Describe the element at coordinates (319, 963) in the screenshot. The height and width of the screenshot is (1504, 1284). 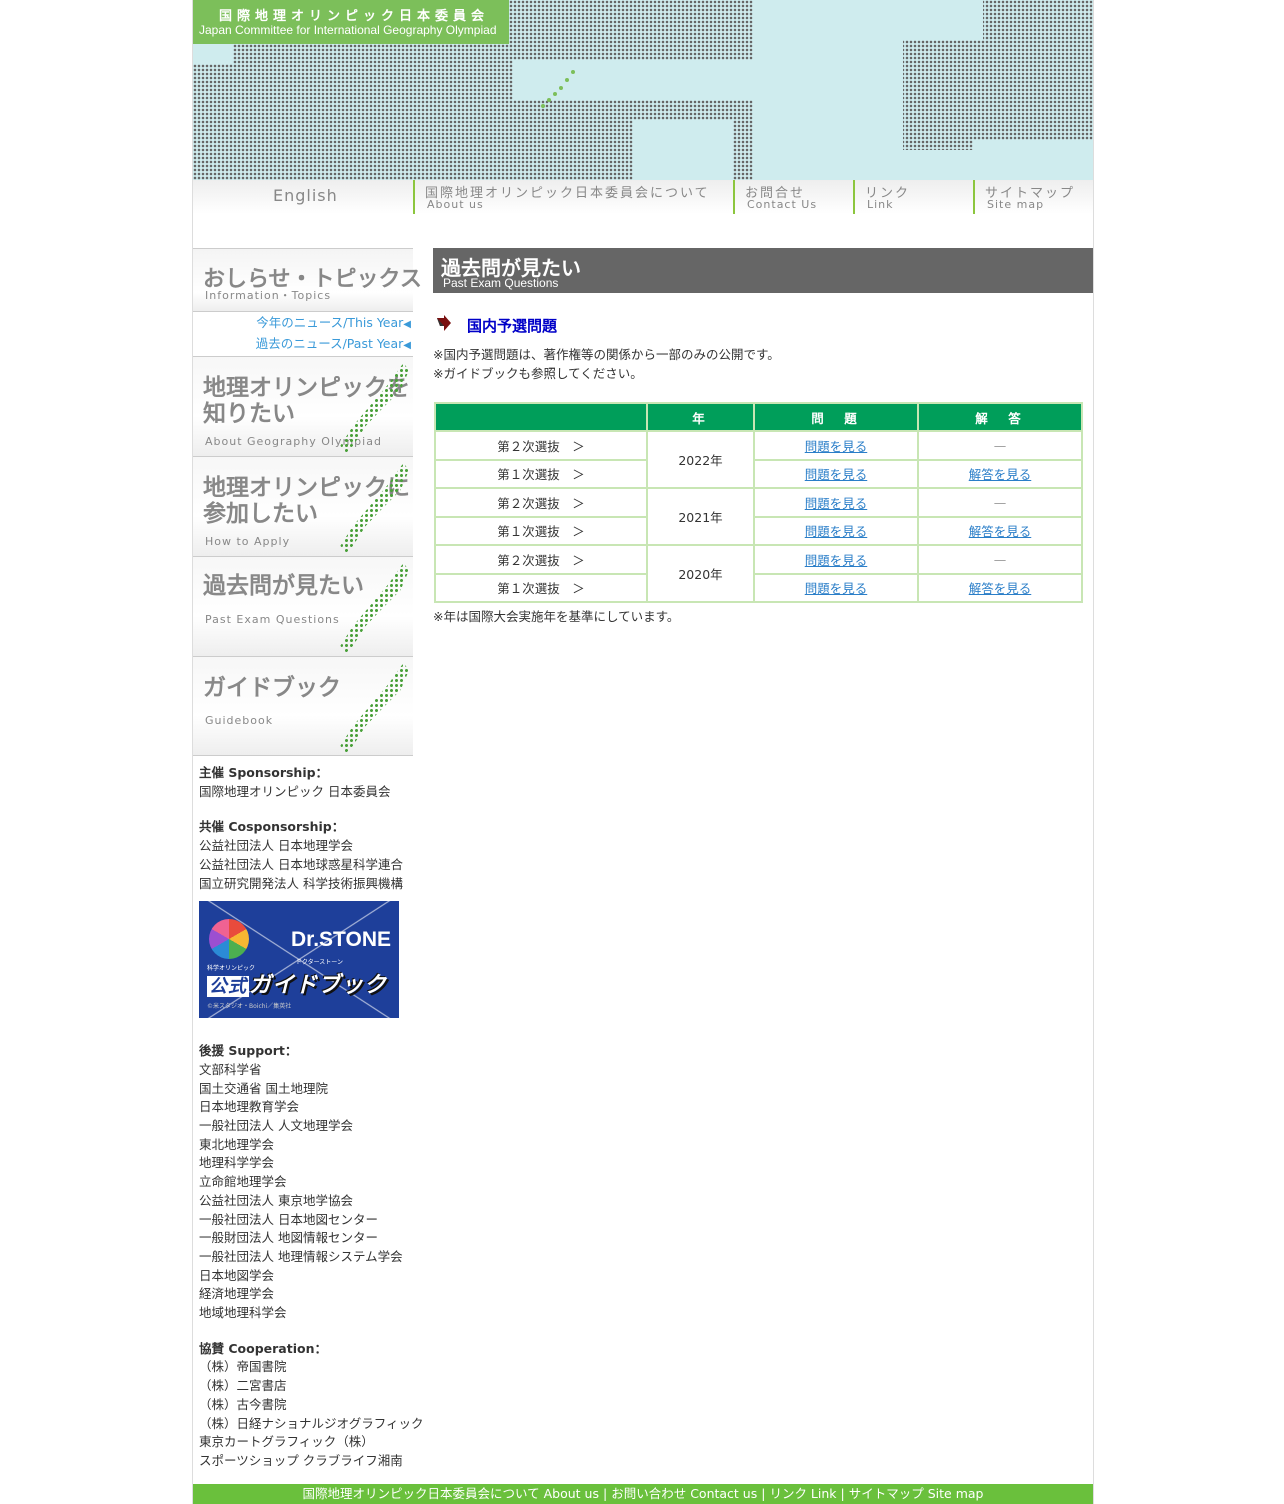
I see `banner-title-sub: ドクターストーン` at that location.